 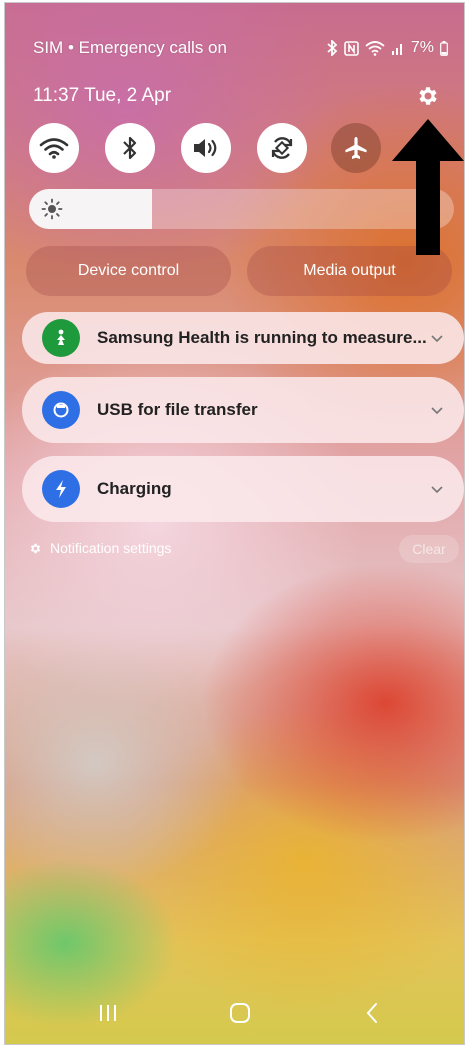 I want to click on notification-usb: USB for file transfer, so click(x=243, y=410).